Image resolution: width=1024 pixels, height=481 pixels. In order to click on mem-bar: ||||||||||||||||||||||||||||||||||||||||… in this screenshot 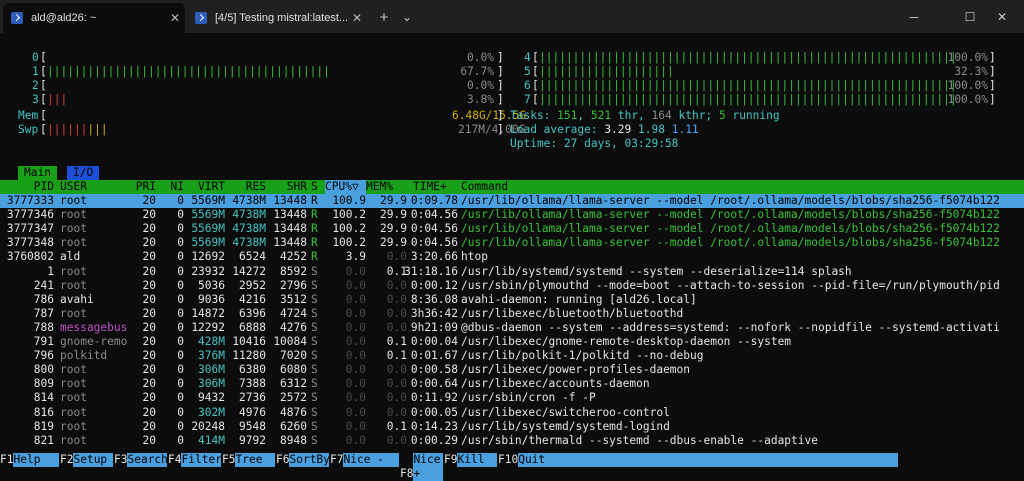, I will do `click(247, 116)`.